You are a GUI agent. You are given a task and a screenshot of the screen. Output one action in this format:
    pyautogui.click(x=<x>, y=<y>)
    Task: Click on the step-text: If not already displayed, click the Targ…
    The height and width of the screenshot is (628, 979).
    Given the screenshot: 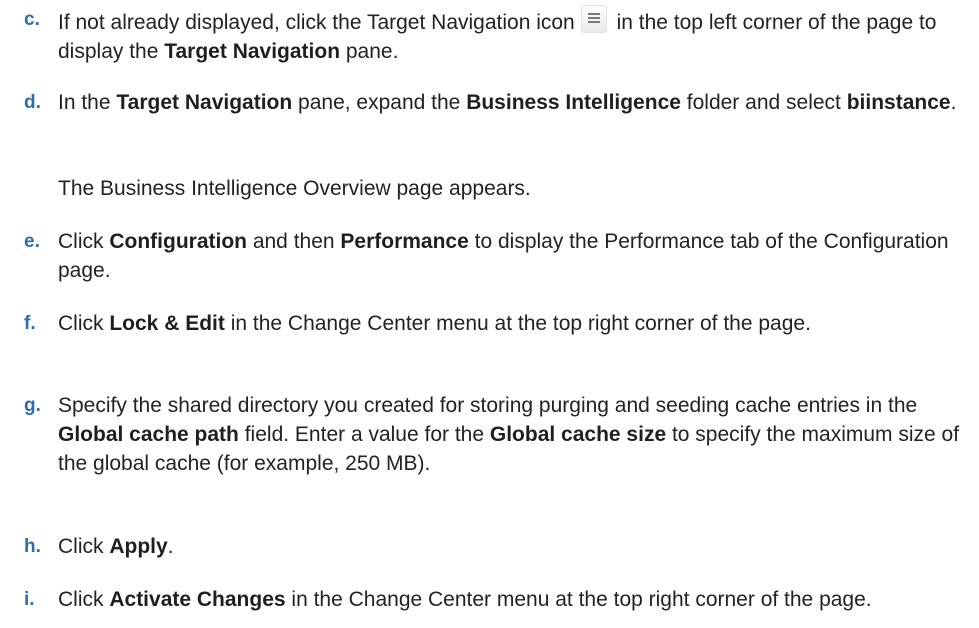 What is the action you would take?
    pyautogui.click(x=516, y=35)
    